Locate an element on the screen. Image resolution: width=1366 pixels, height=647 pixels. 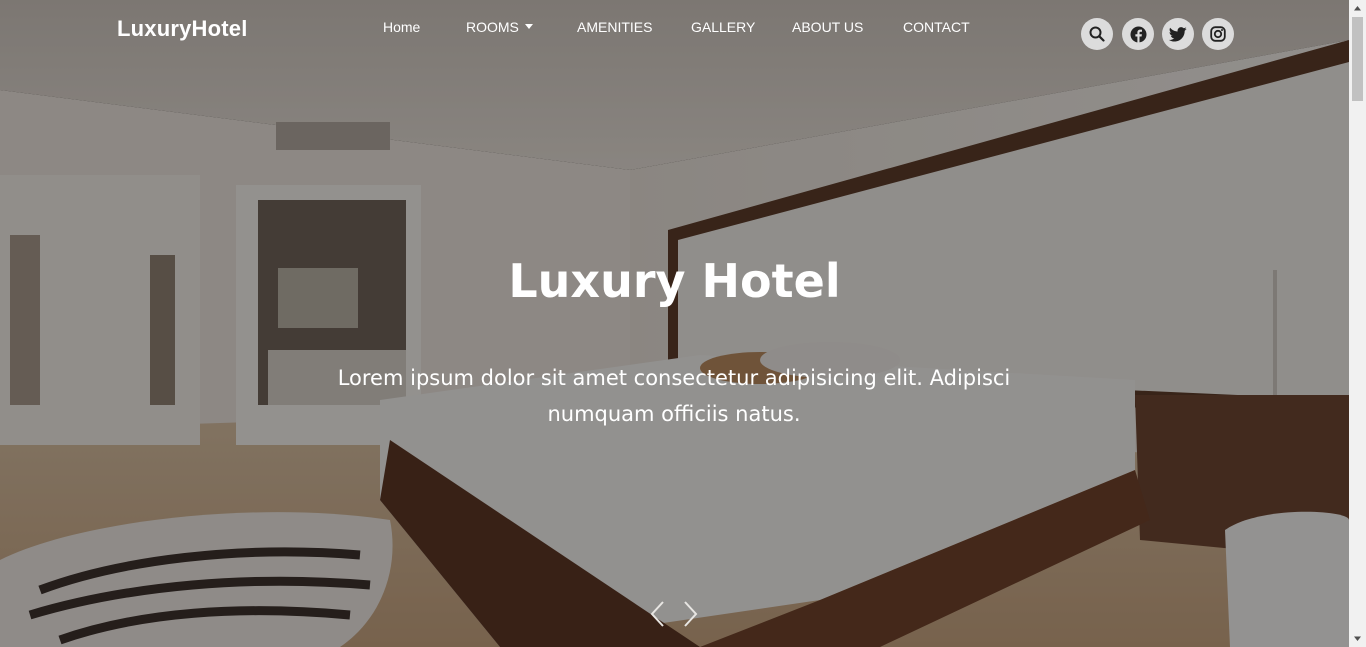
facebook-button is located at coordinates (1138, 34).